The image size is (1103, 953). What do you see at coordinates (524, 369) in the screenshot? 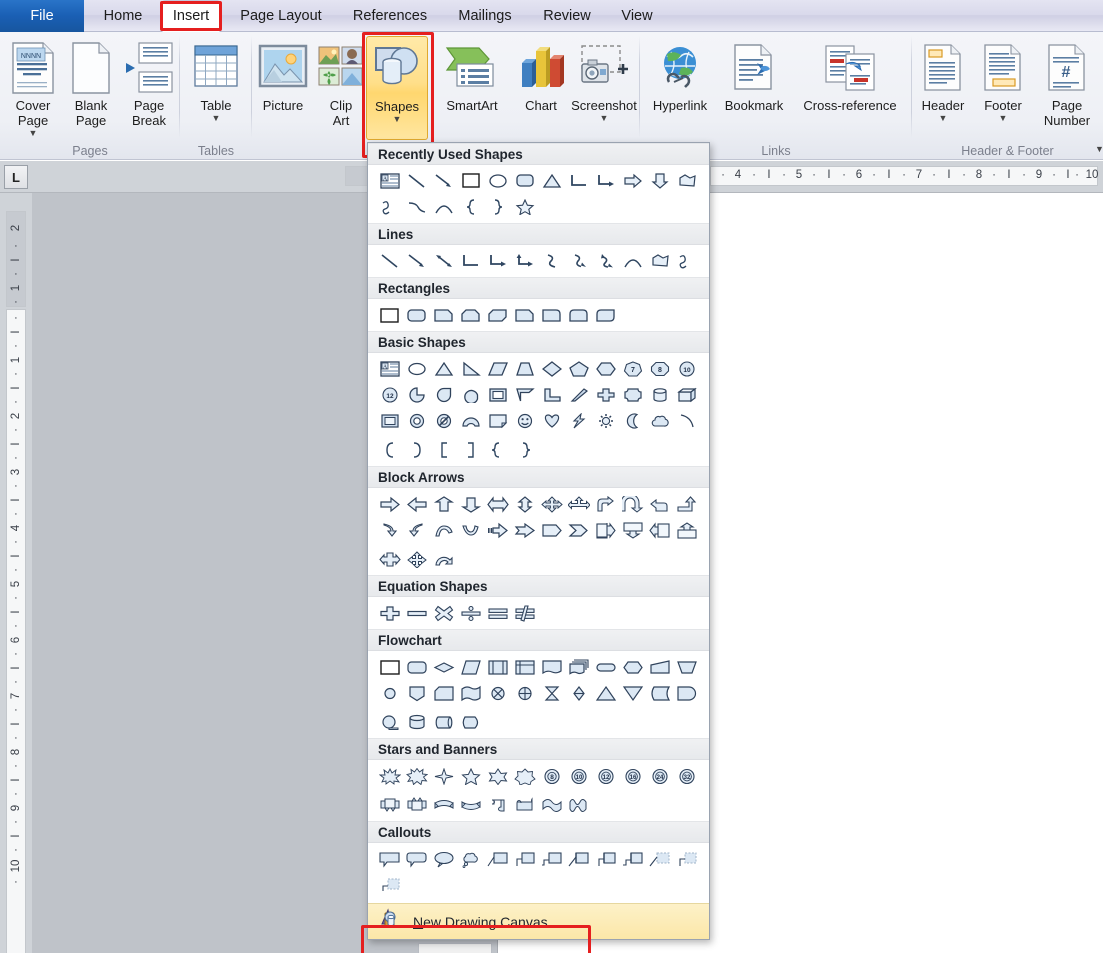
I see `shape-trapezoid` at bounding box center [524, 369].